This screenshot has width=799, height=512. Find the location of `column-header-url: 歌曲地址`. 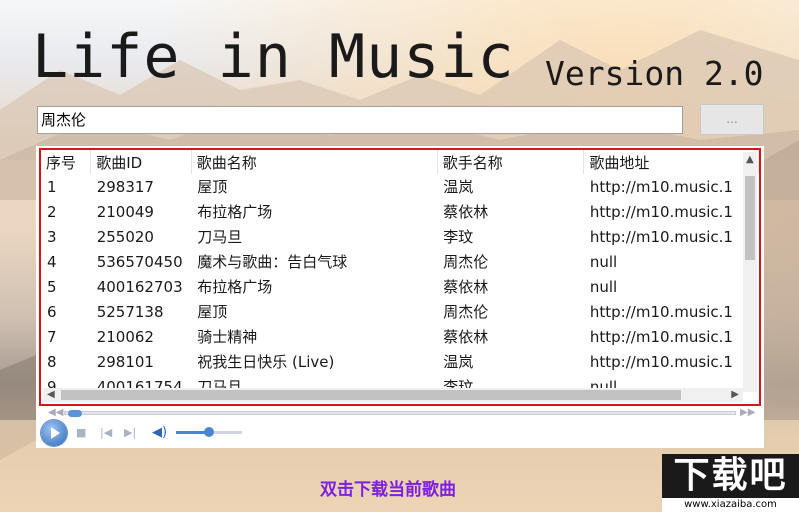

column-header-url: 歌曲地址 is located at coordinates (671, 162).